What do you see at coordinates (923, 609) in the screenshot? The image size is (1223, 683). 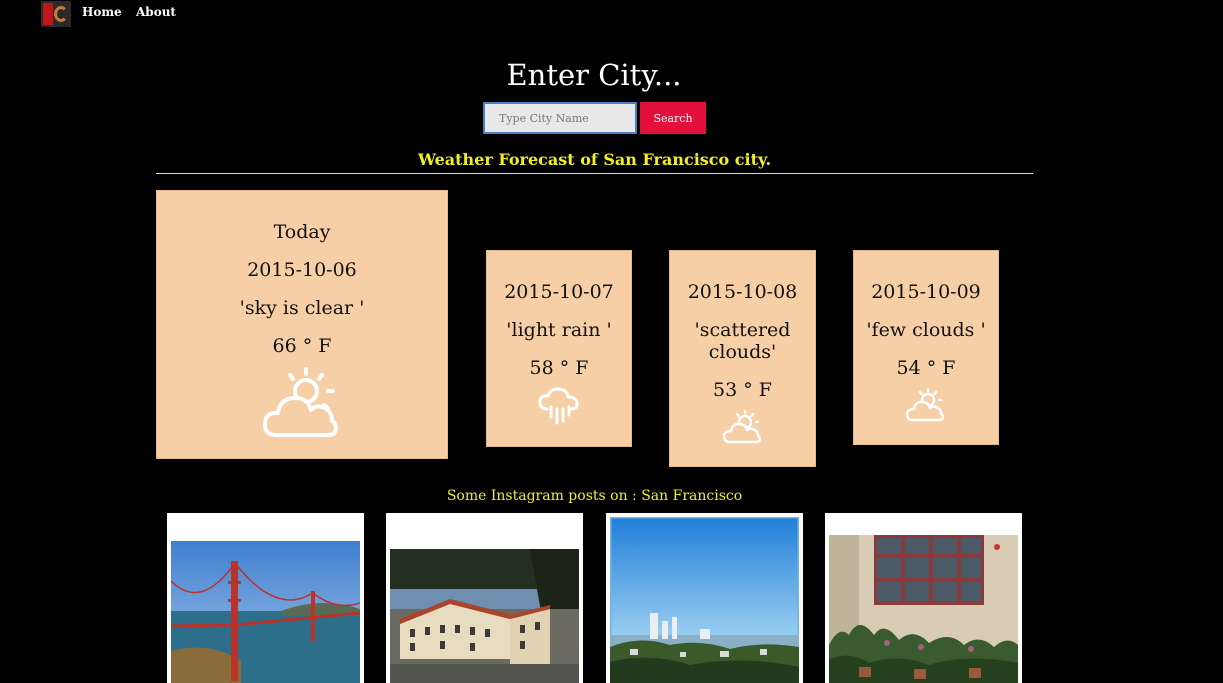 I see `building-facade-plants-photo` at bounding box center [923, 609].